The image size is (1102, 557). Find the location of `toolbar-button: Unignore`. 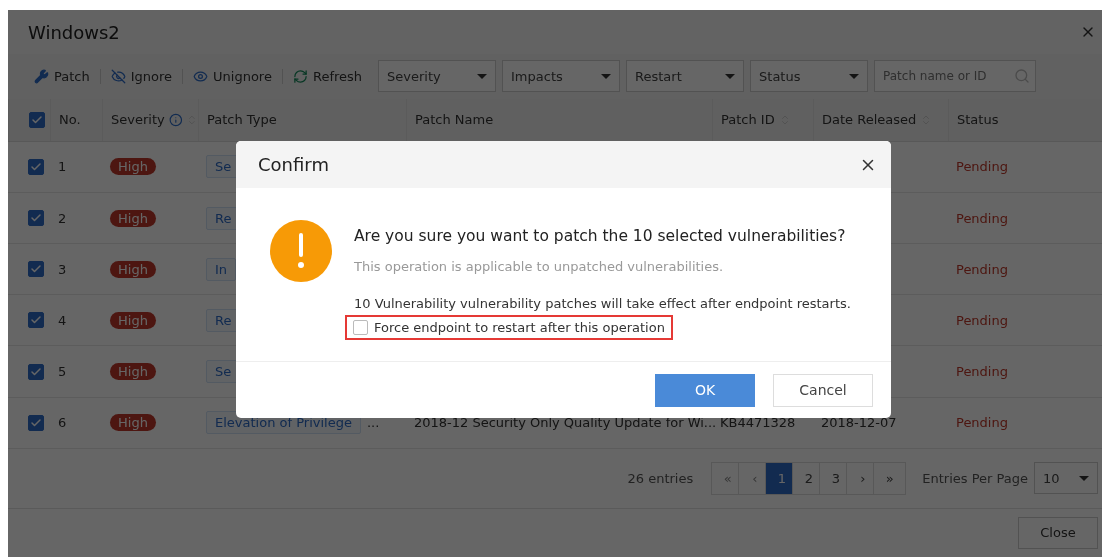

toolbar-button: Unignore is located at coordinates (233, 76).